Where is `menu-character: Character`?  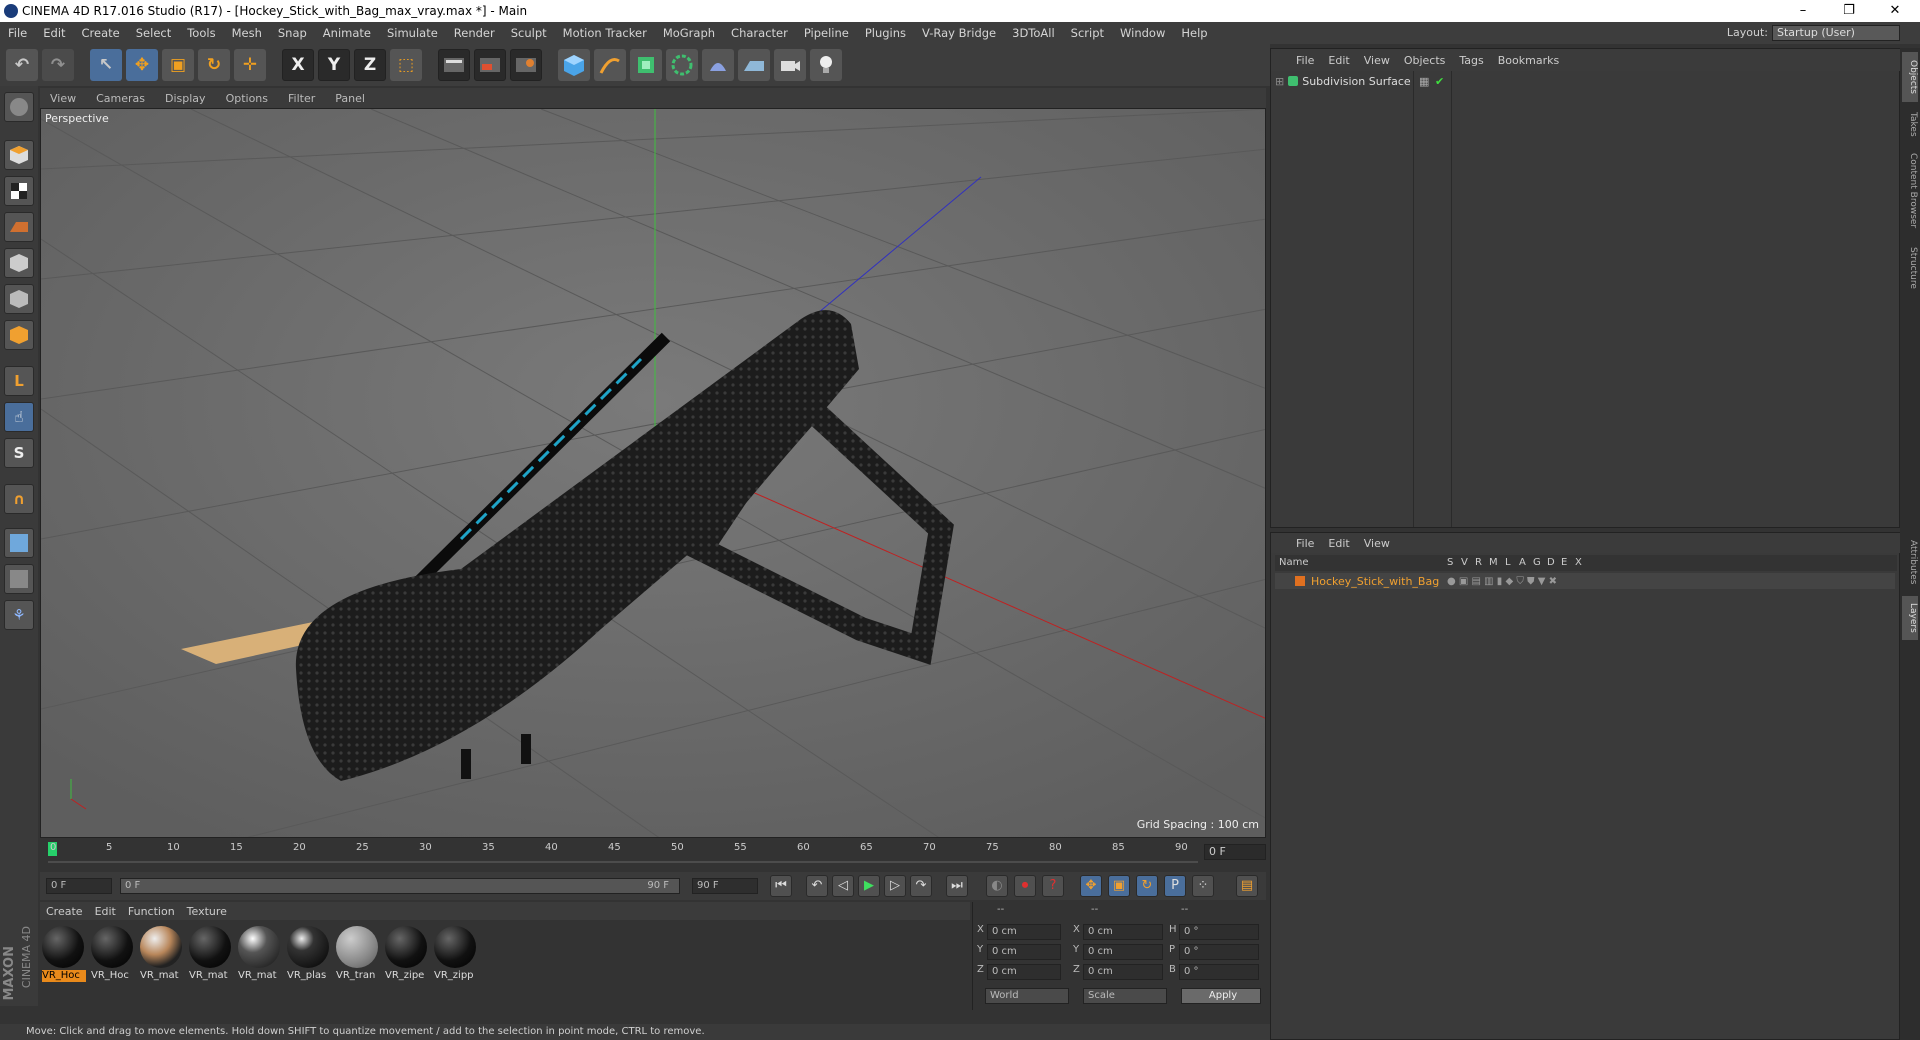 menu-character: Character is located at coordinates (759, 33).